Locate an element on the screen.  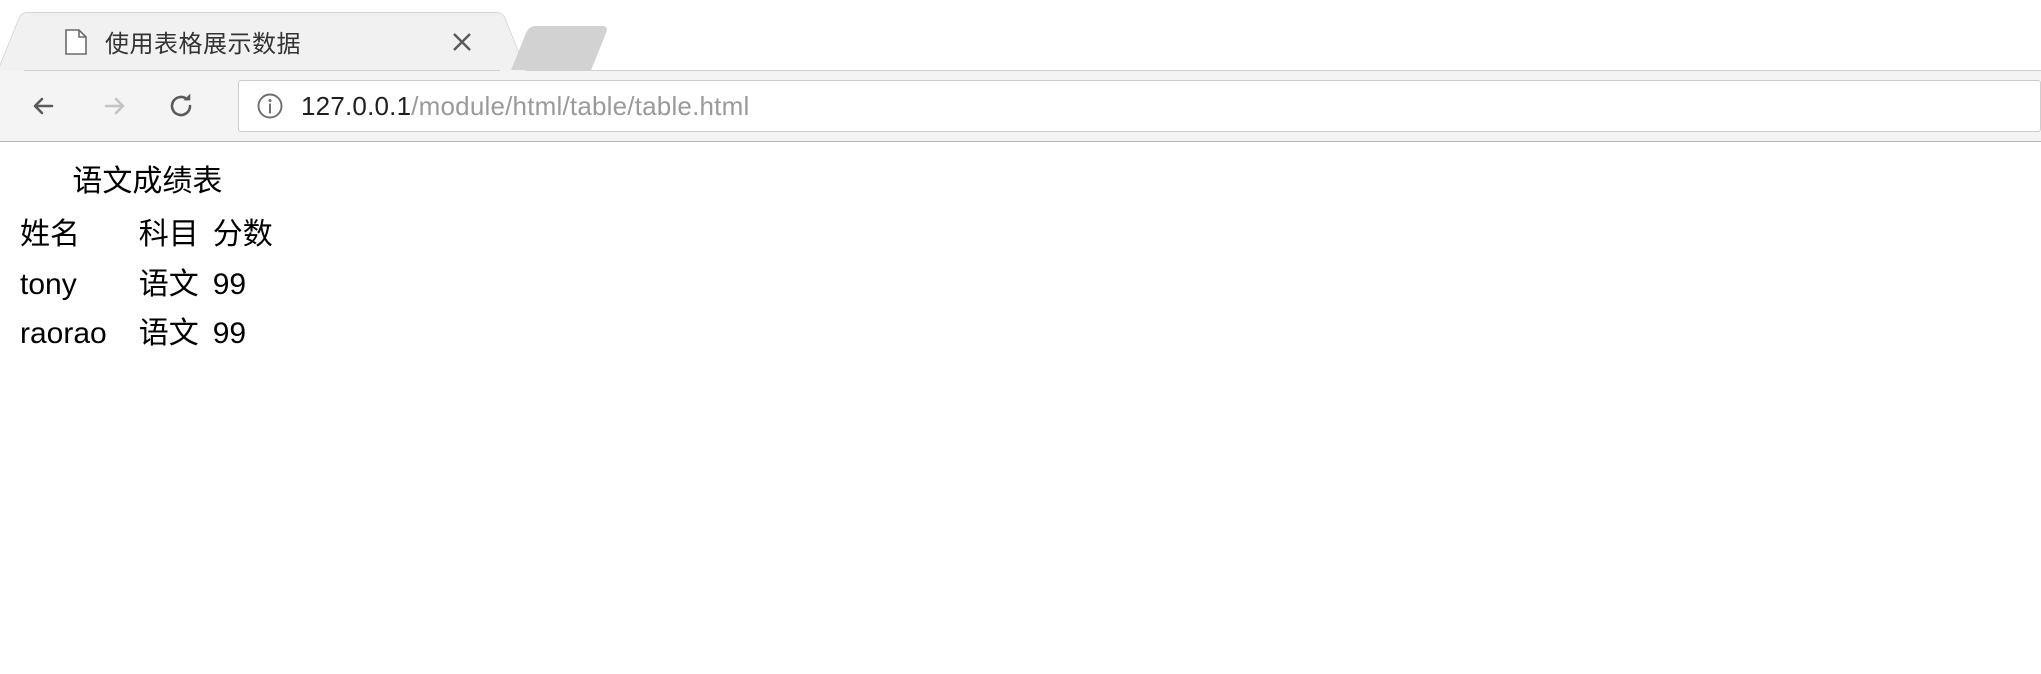
info-circle-icon is located at coordinates (270, 106).